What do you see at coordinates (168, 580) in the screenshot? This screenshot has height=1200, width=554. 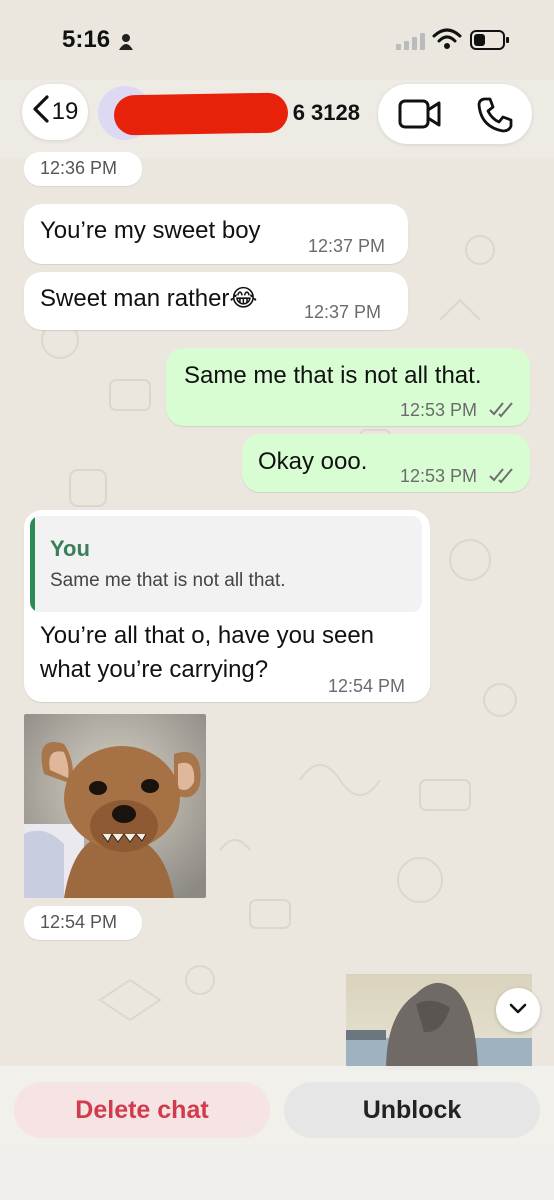 I see `reply-text: Same me that is not all that.` at bounding box center [168, 580].